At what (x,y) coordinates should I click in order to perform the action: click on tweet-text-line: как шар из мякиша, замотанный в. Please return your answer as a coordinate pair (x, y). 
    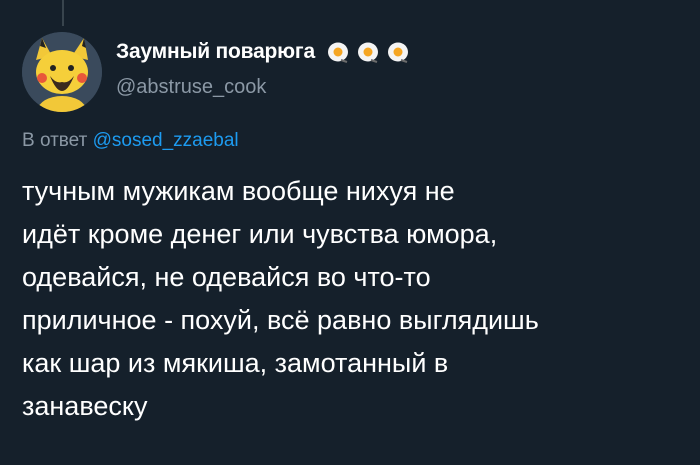
    Looking at the image, I should click on (235, 363).